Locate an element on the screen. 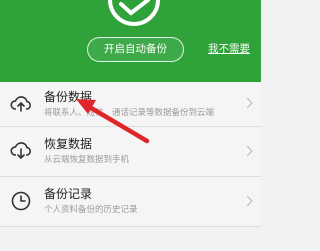  cloud-upload-icon is located at coordinates (20, 104).